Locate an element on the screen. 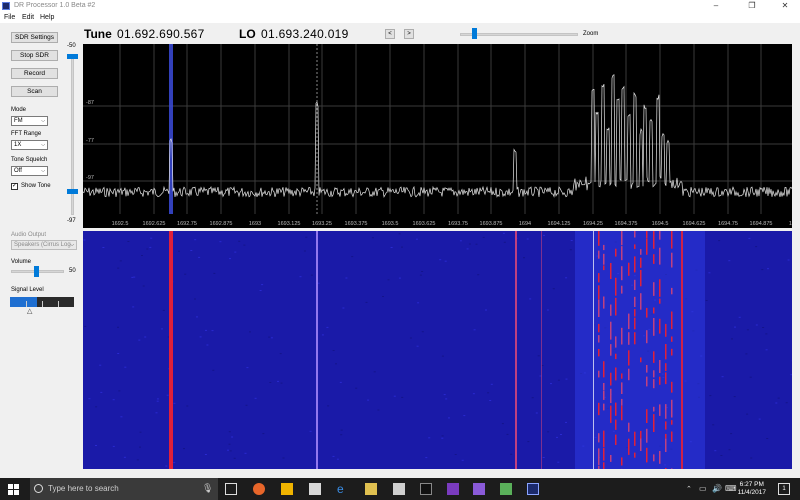 This screenshot has width=800, height=500. keyboard-icon: ⌨ is located at coordinates (731, 488).